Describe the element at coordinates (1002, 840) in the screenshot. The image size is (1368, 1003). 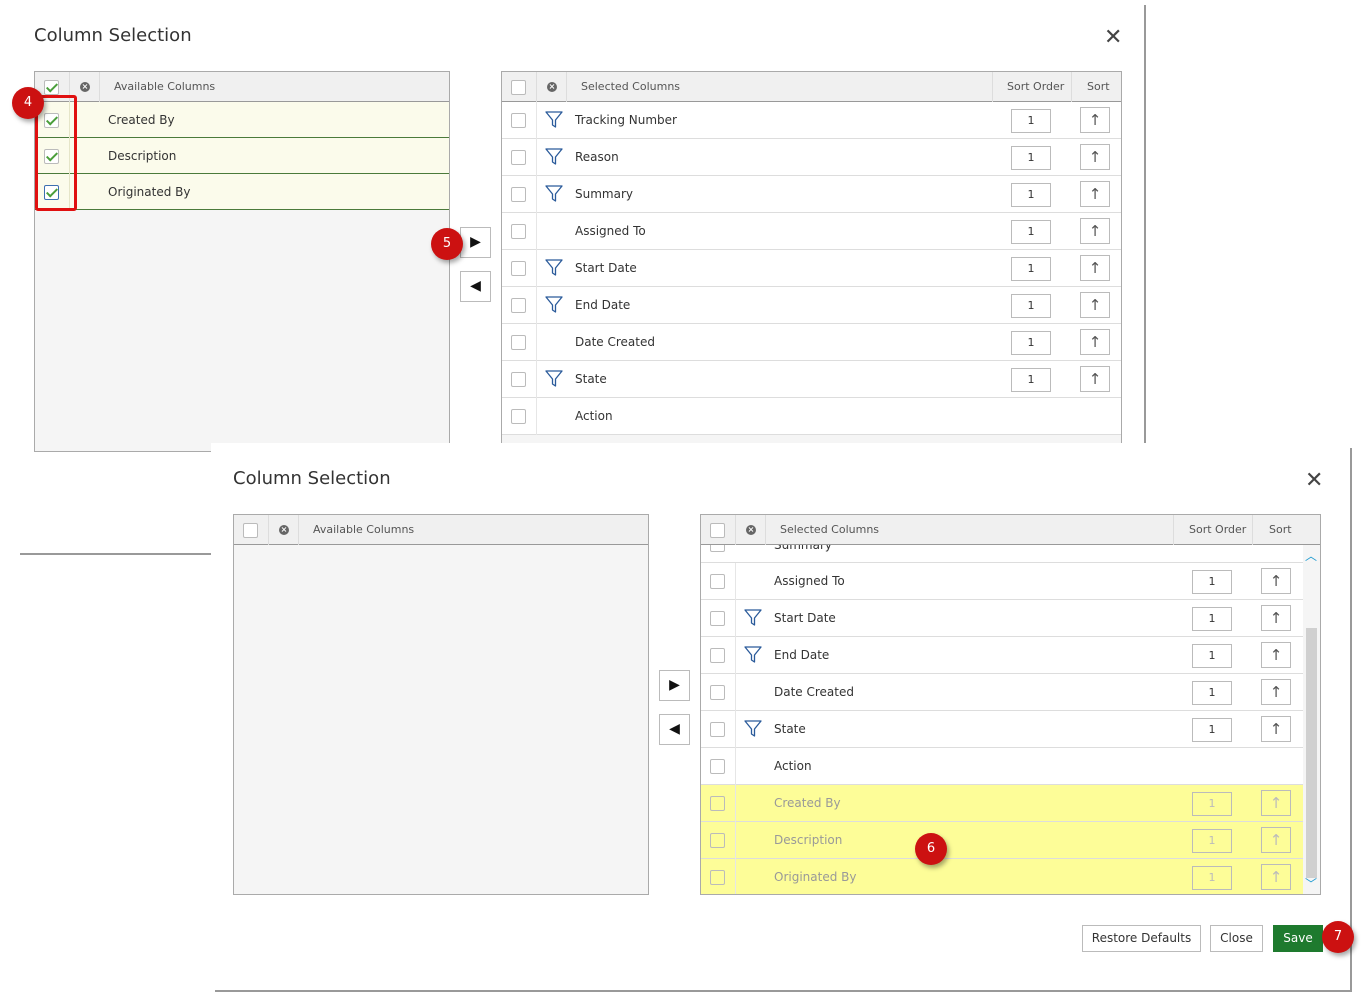
I see `table-row: Description 1 ↑` at that location.